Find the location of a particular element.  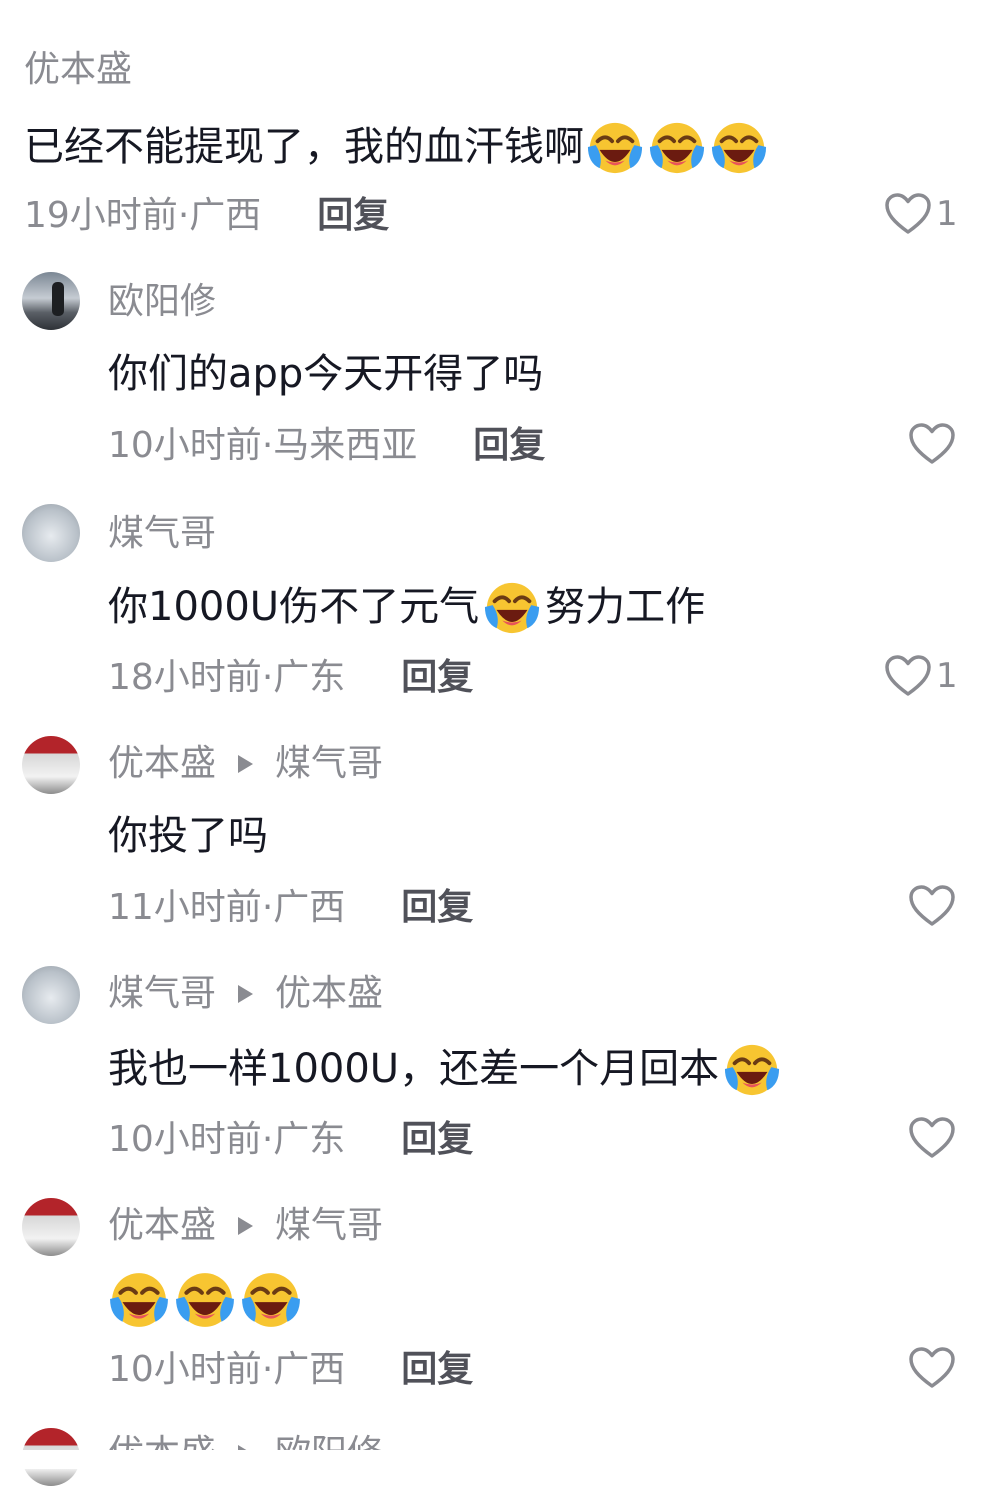

comment-location: 马来西亚 is located at coordinates (345, 445).